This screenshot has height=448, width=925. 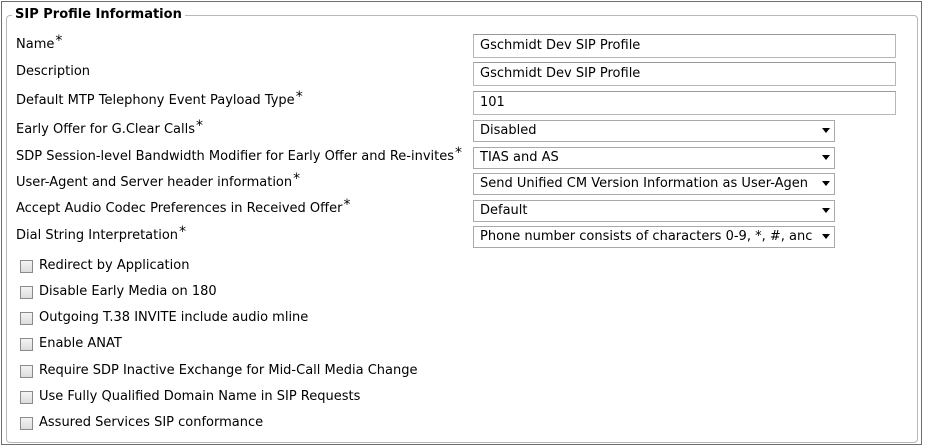 What do you see at coordinates (26, 266) in the screenshot?
I see `redirect-by-application-checkbox` at bounding box center [26, 266].